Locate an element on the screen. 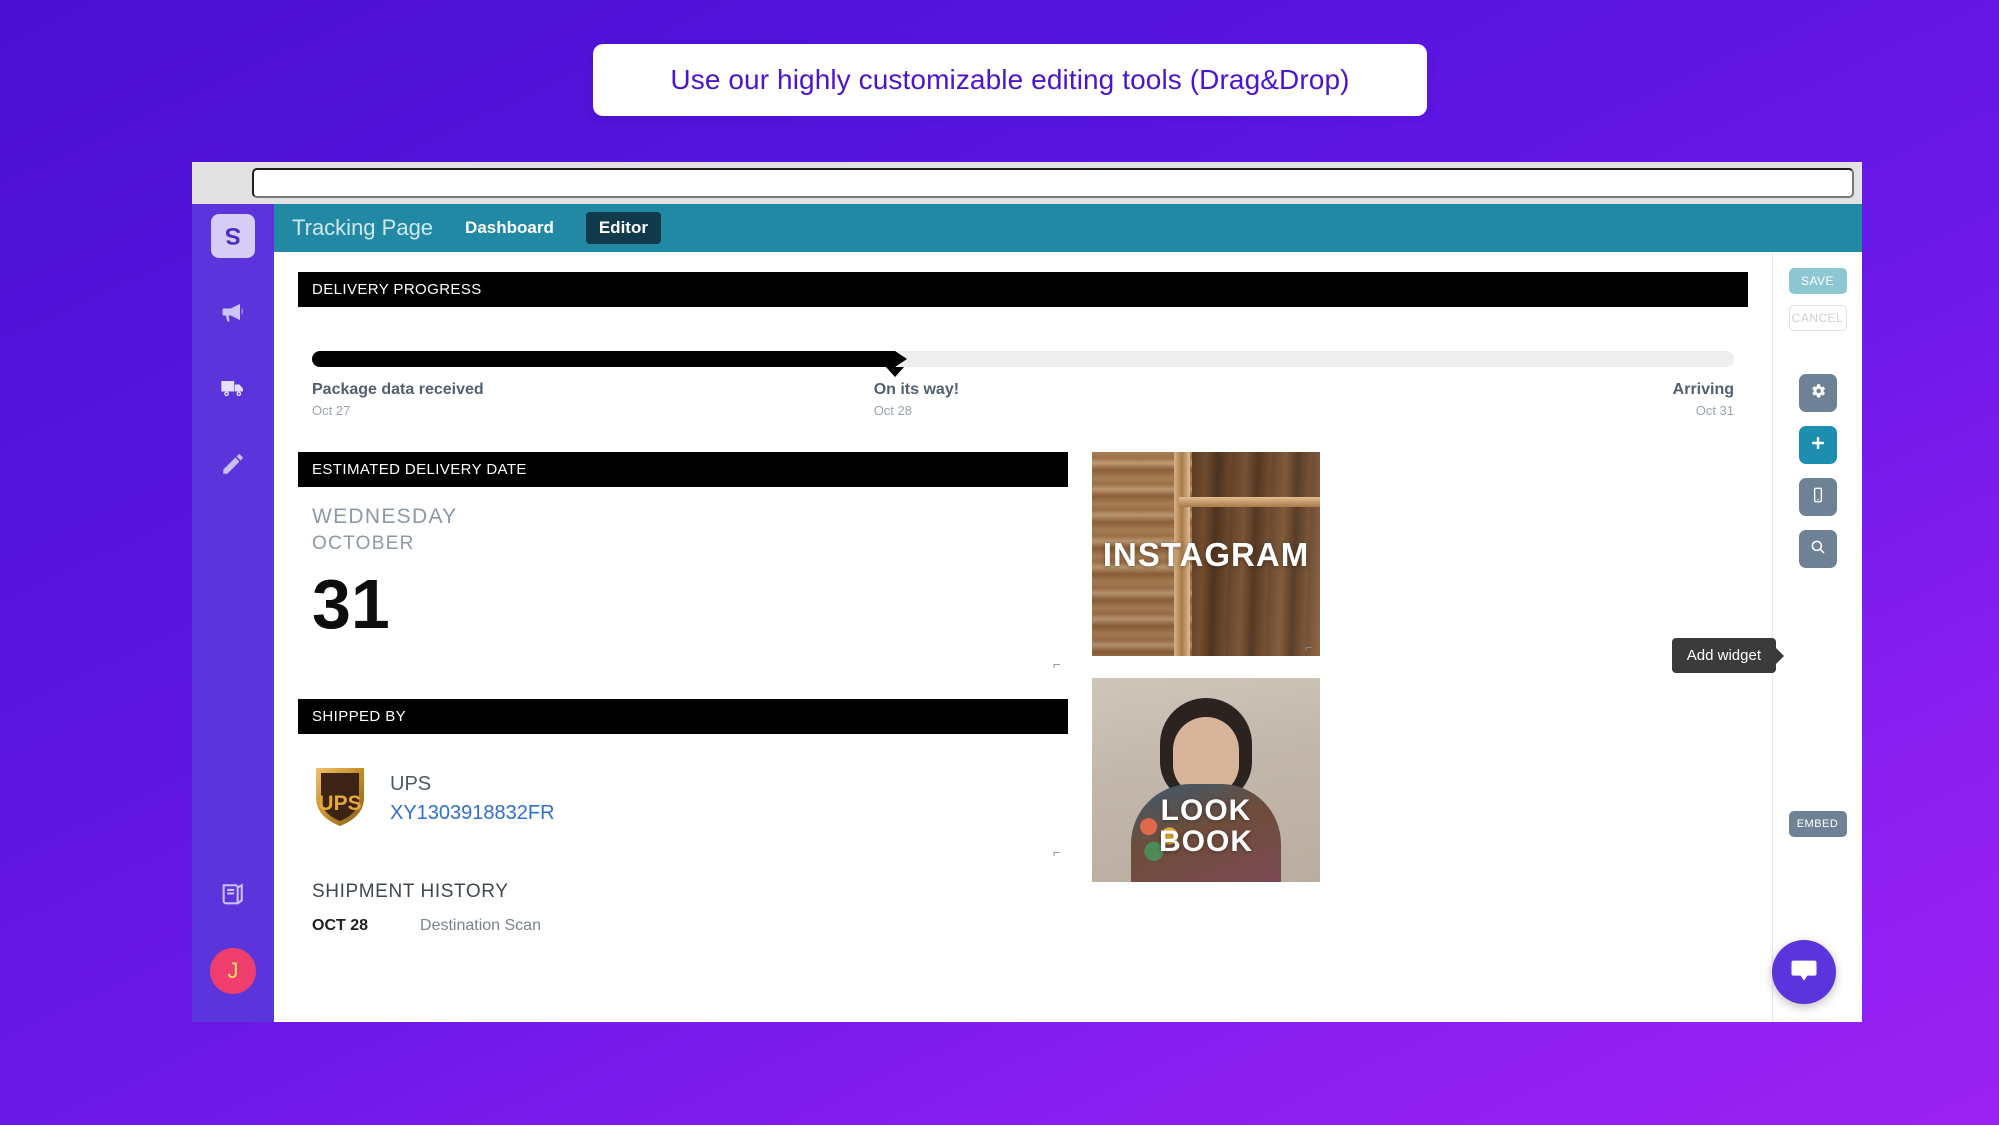  progress-step-2: On its way! Oct 28 is located at coordinates (916, 399).